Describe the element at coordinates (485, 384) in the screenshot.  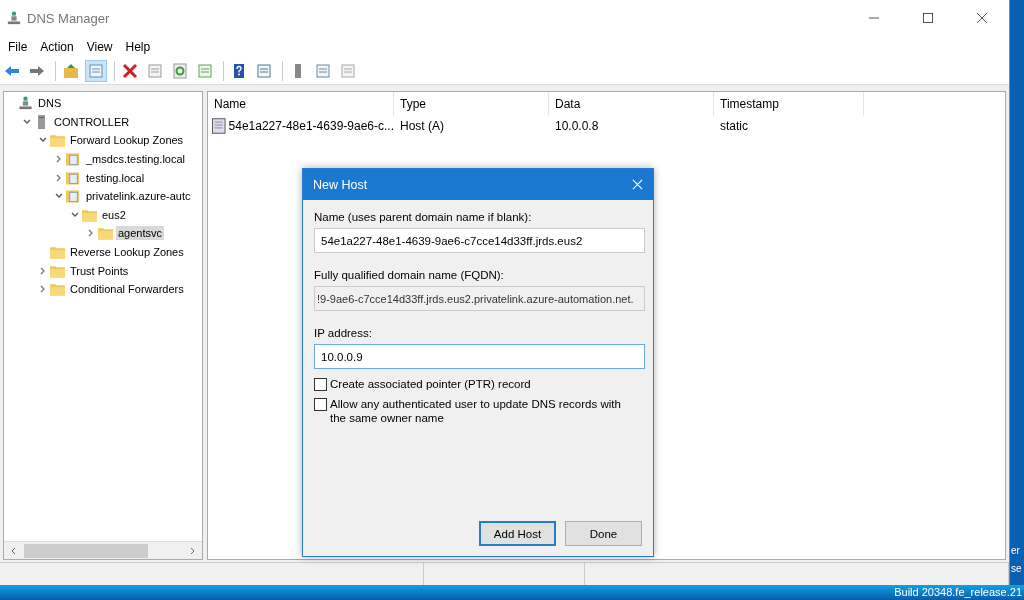
I see `checkbox-label: Create associated pointer (PTR) record` at that location.